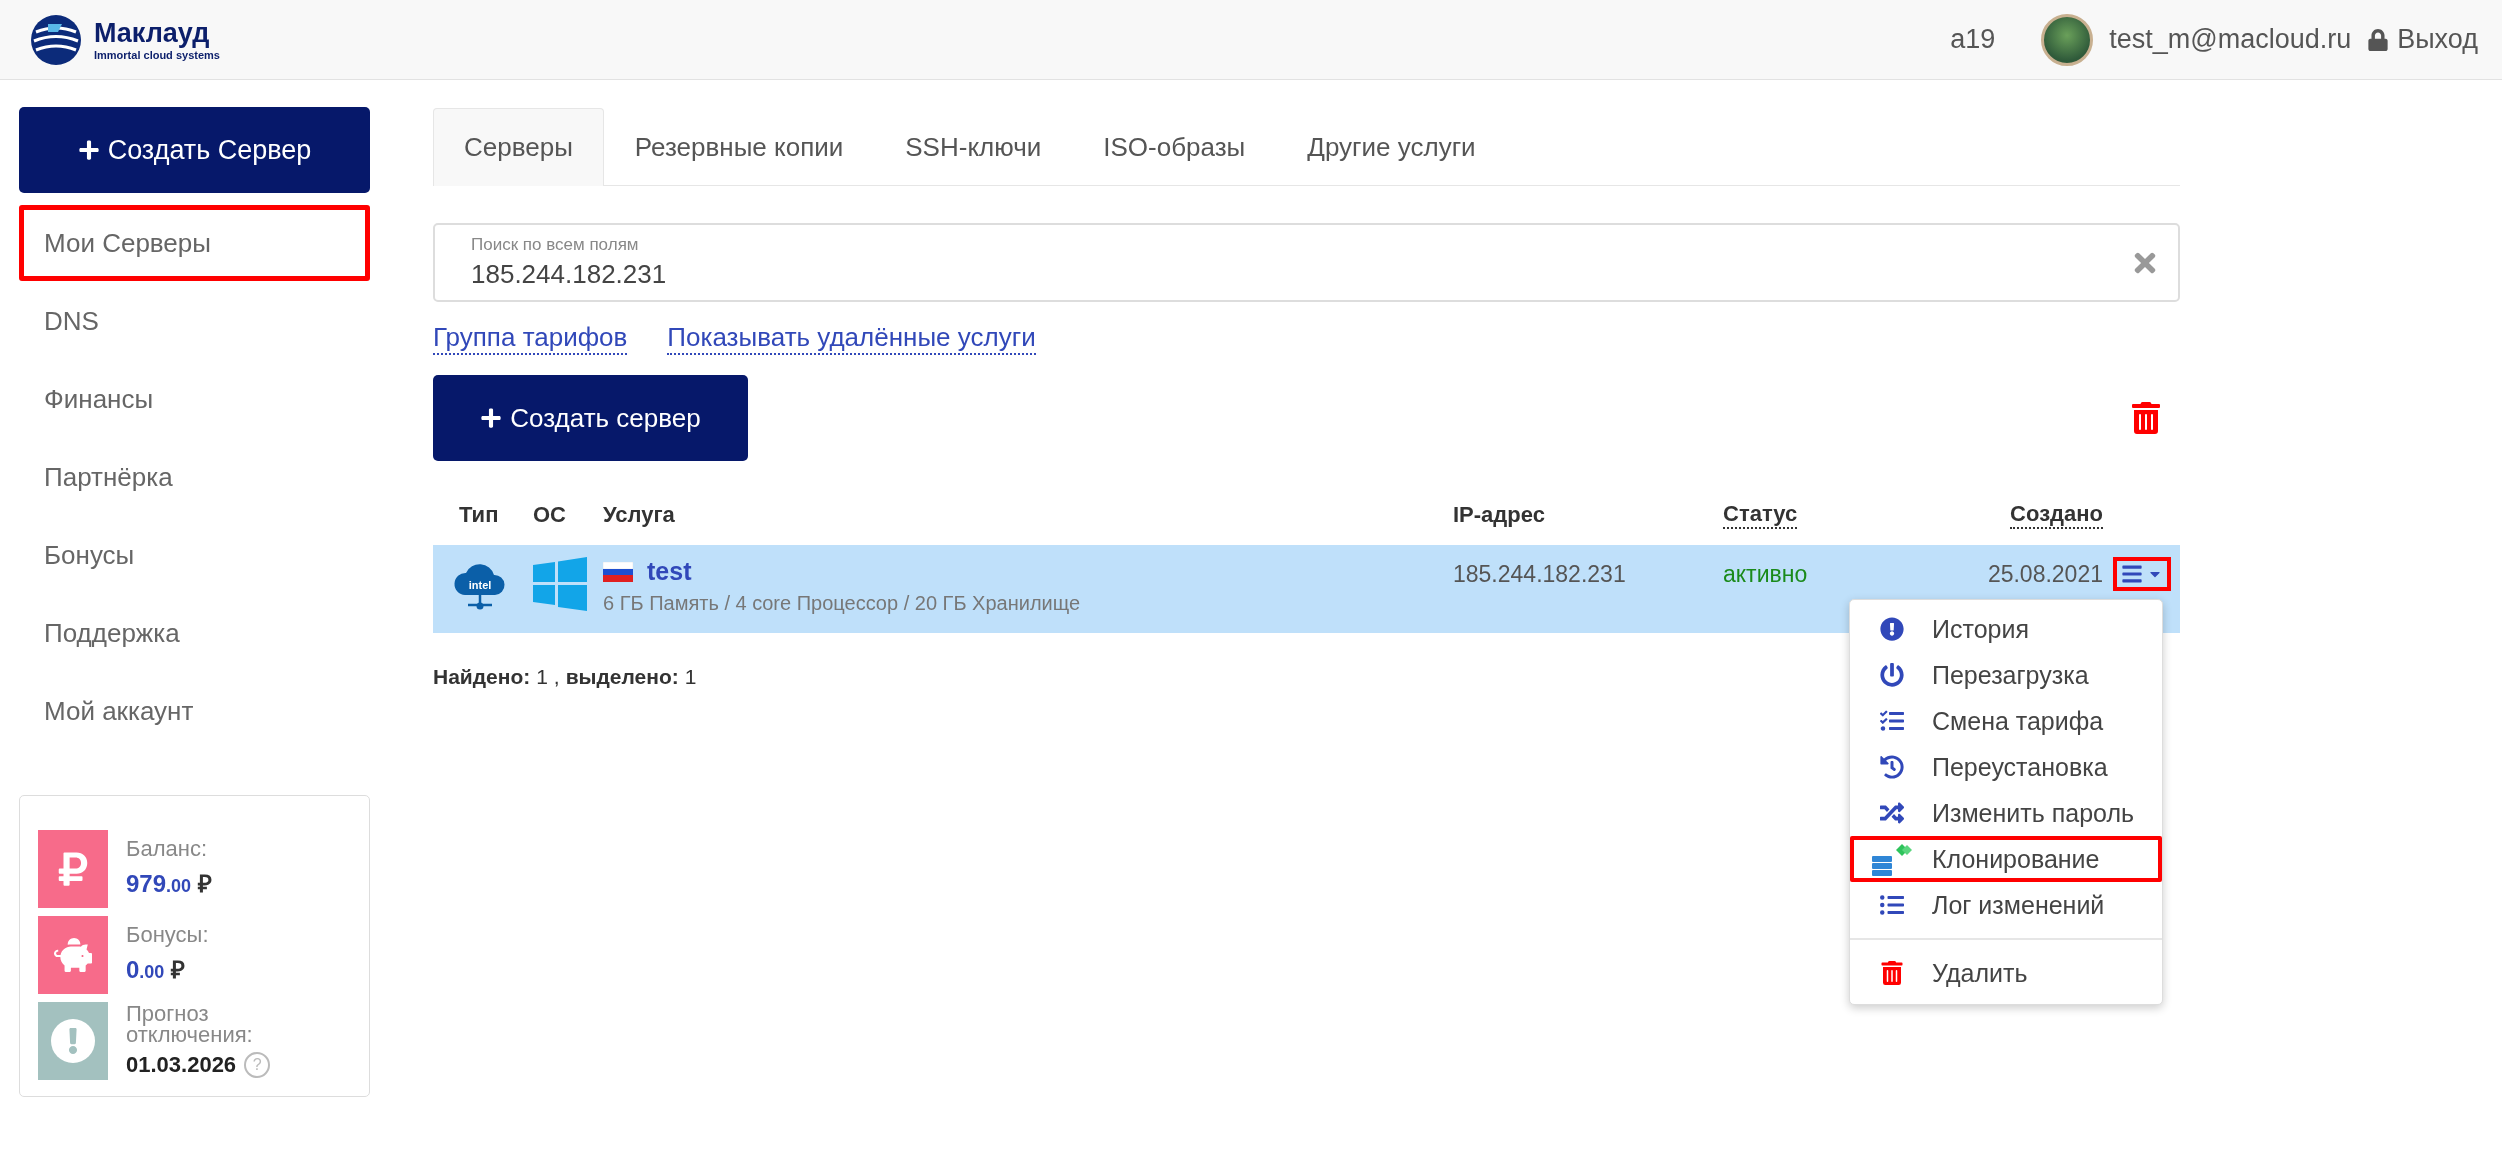  I want to click on power-icon, so click(1892, 675).